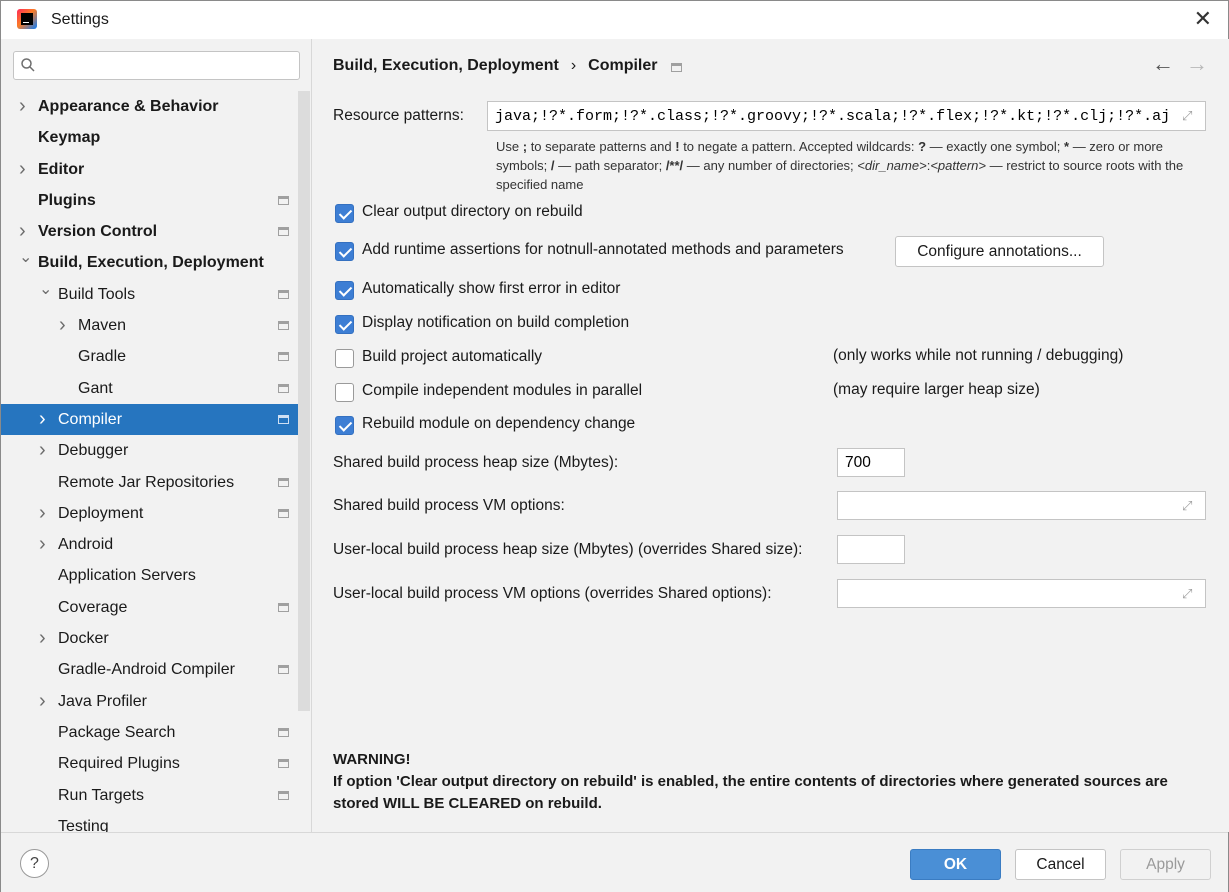  Describe the element at coordinates (344, 251) in the screenshot. I see `runtime-assertions-checkbox` at that location.